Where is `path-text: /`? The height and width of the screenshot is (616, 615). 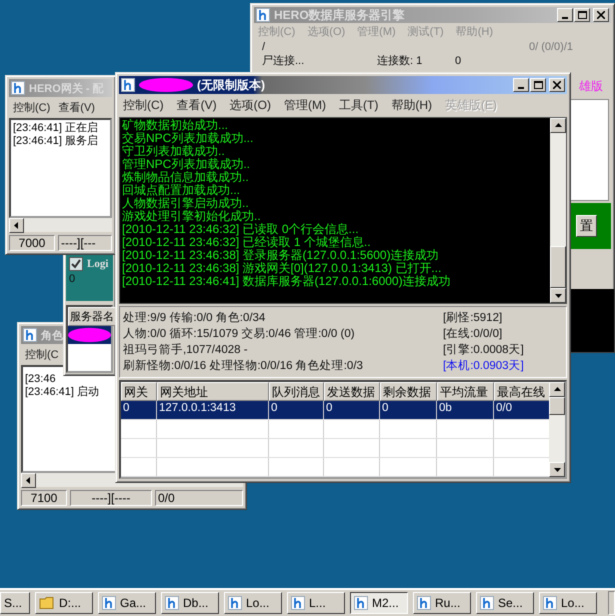
path-text: / is located at coordinates (264, 47).